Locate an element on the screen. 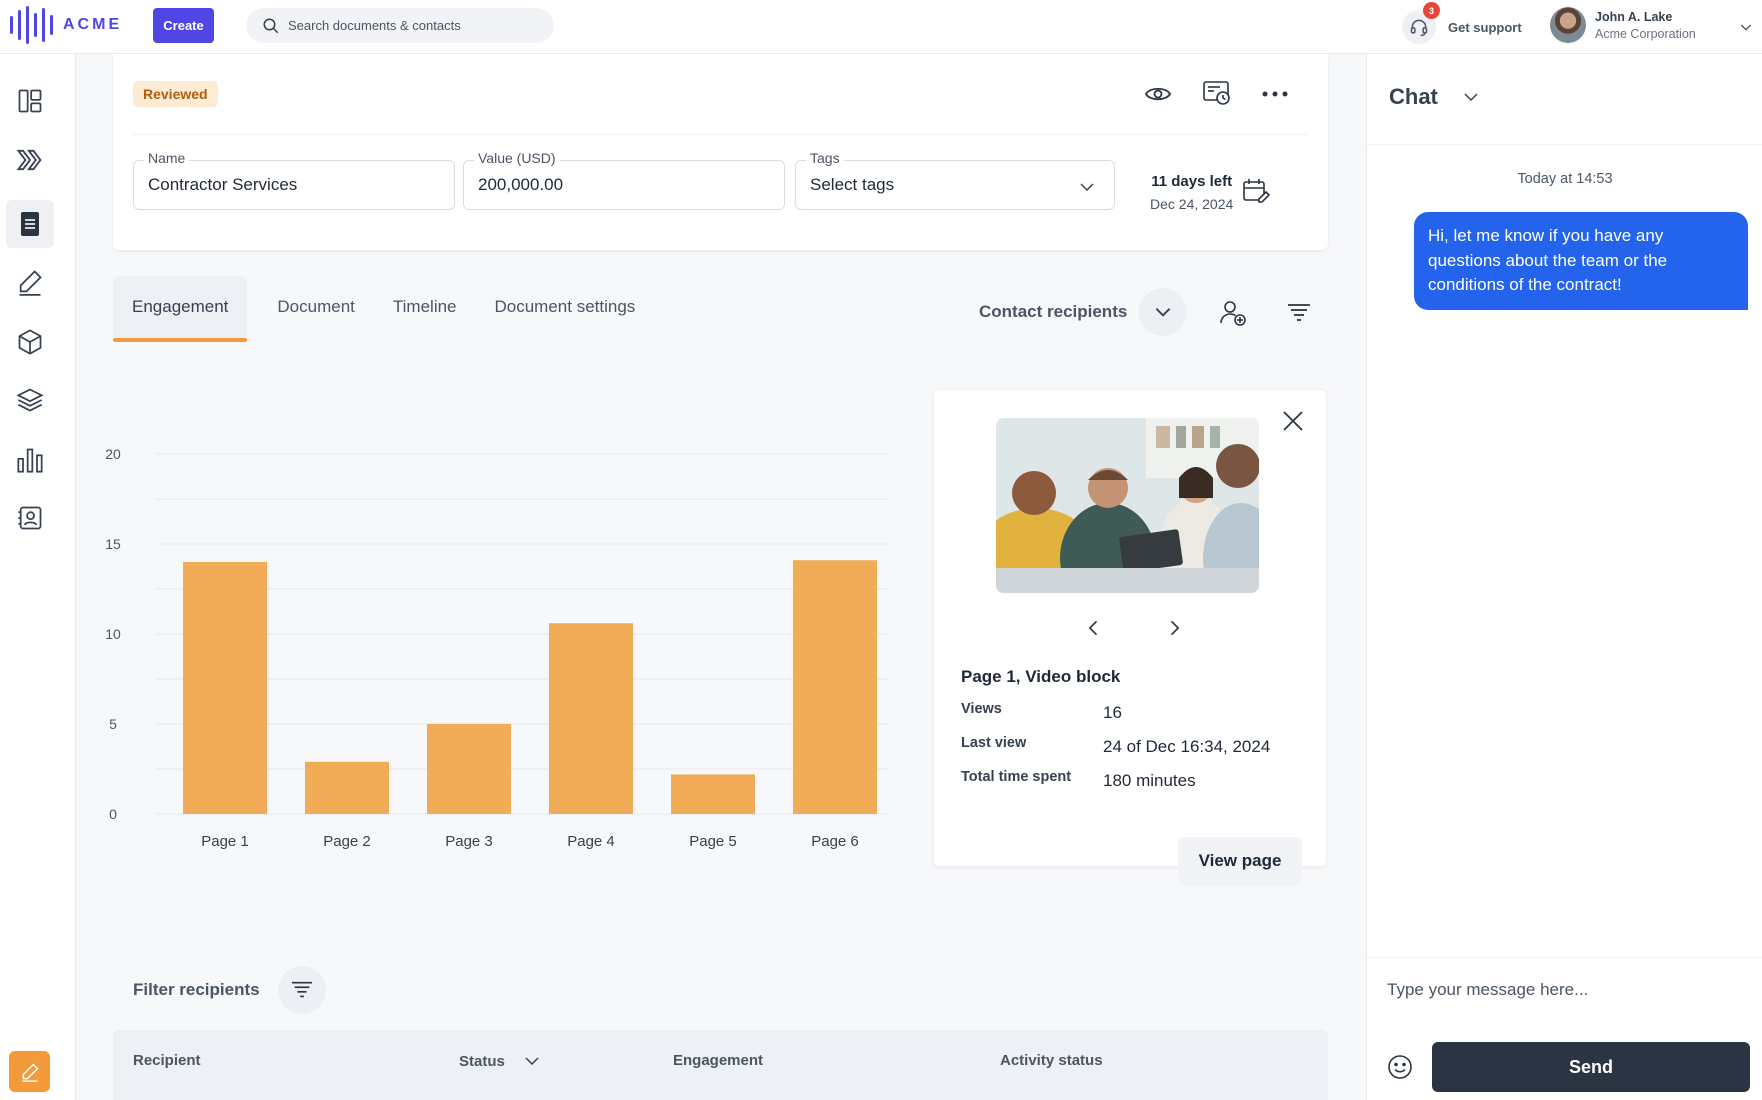 The image size is (1762, 1100). user-name: John A. Lake is located at coordinates (1634, 16).